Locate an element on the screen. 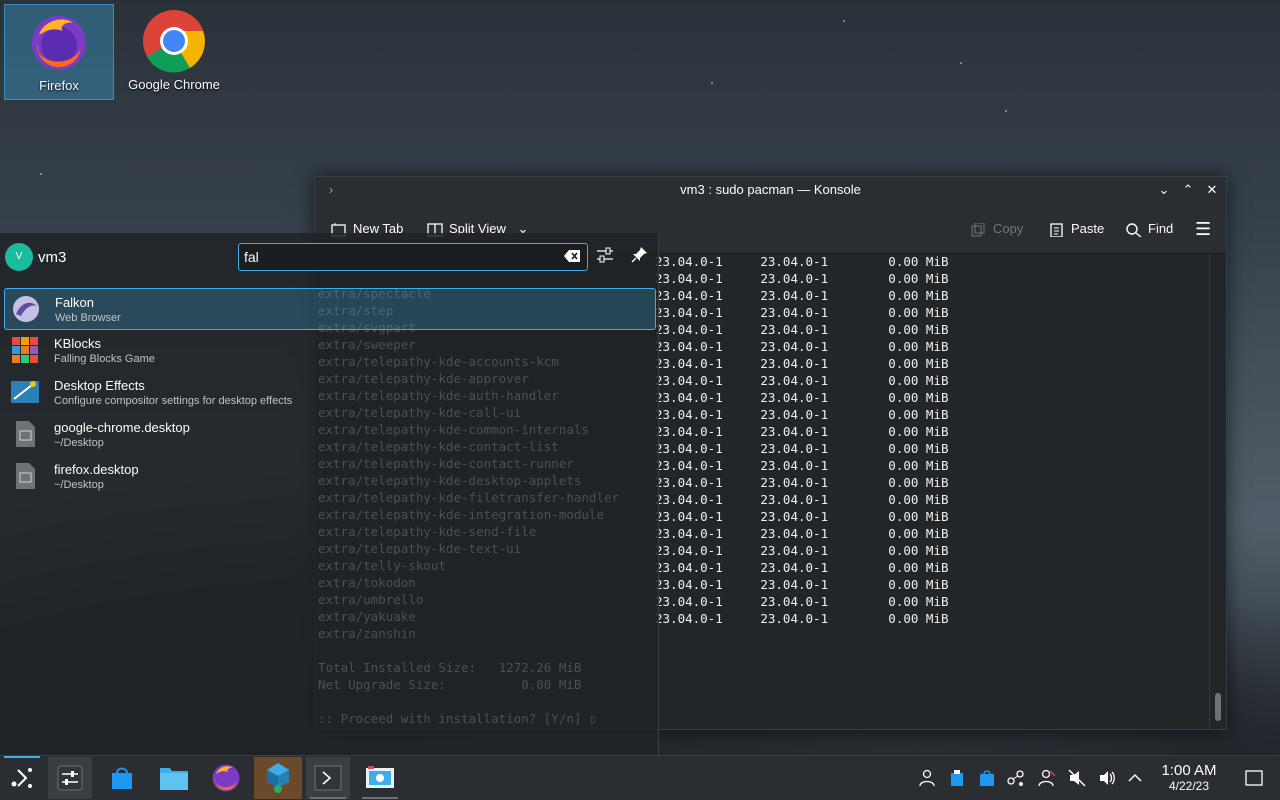 The height and width of the screenshot is (800, 1280). result-name: firefox.desktop is located at coordinates (96, 469).